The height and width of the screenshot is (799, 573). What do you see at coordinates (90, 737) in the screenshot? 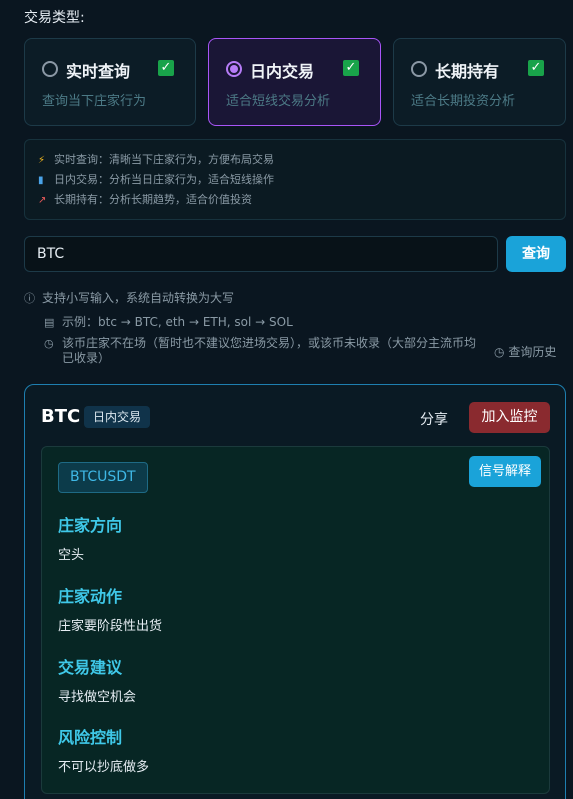
I see `signal-title-risk: 风险控制` at bounding box center [90, 737].